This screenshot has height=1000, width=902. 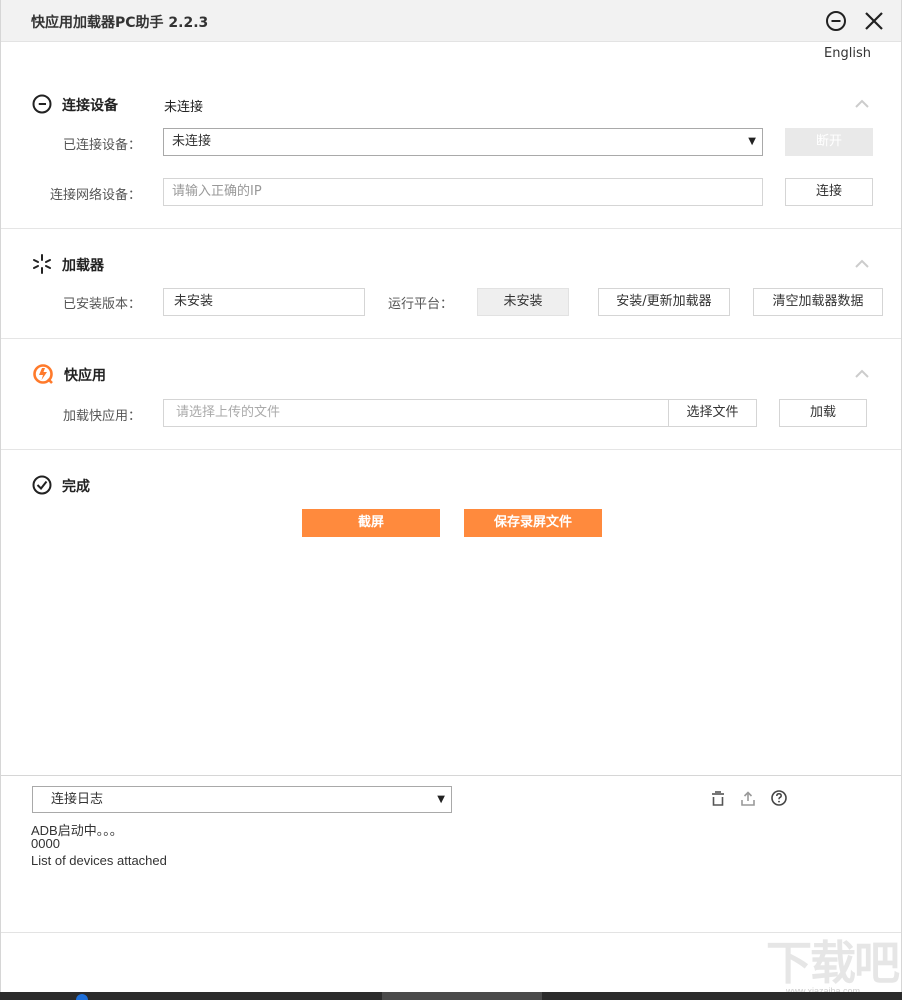 I want to click on quickapp-logo-icon, so click(x=43, y=374).